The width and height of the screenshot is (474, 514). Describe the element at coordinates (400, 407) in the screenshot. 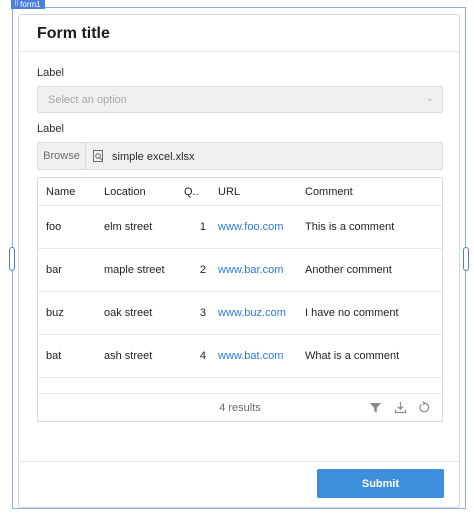

I see `download-icon` at that location.